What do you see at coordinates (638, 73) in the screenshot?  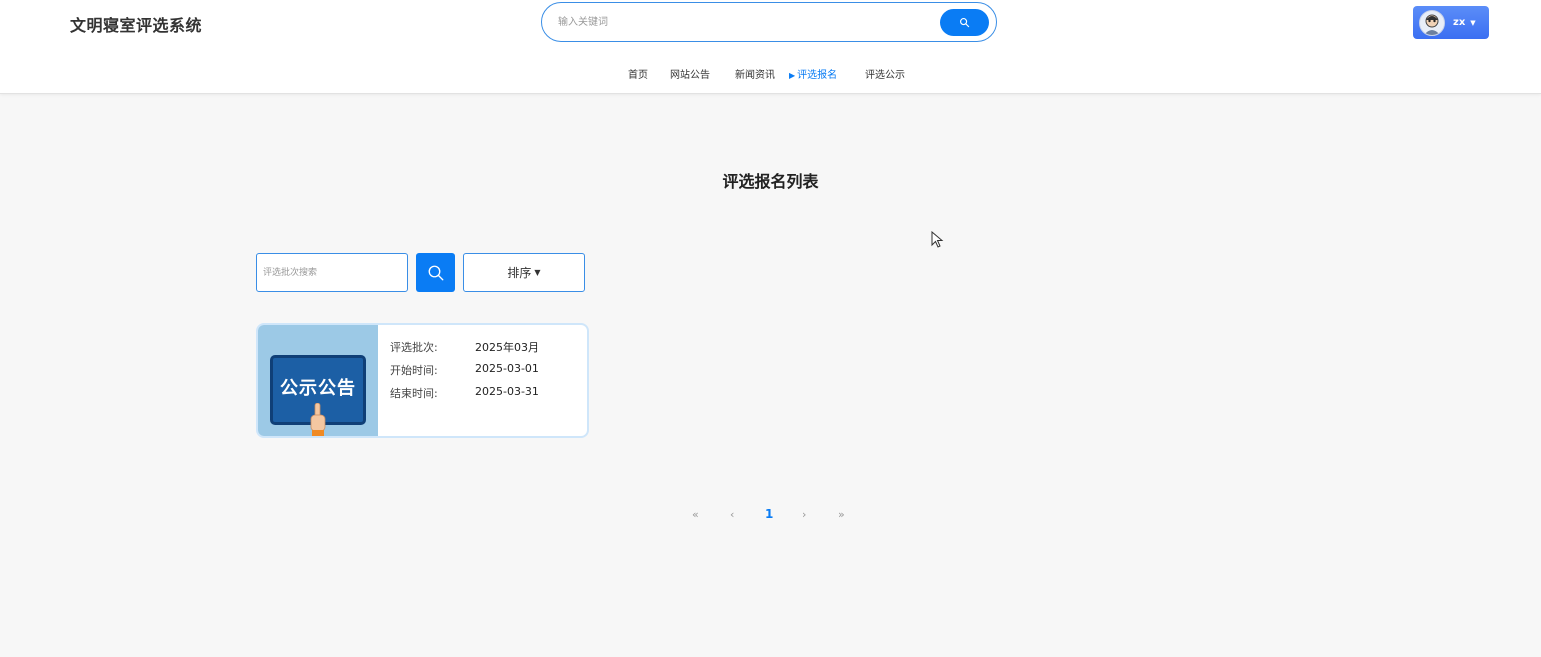 I see `nav-item-home: 首页` at bounding box center [638, 73].